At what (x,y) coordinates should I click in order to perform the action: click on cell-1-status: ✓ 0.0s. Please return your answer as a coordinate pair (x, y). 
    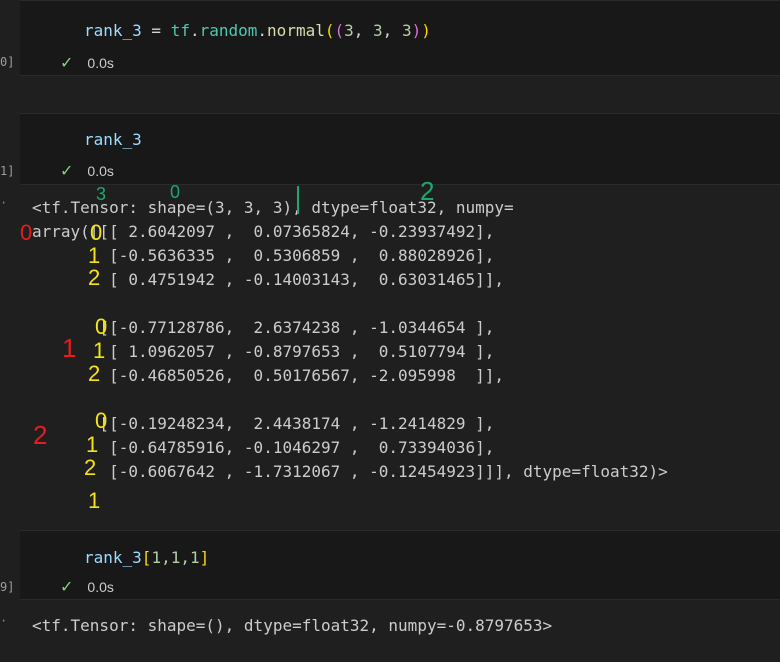
    Looking at the image, I should click on (87, 63).